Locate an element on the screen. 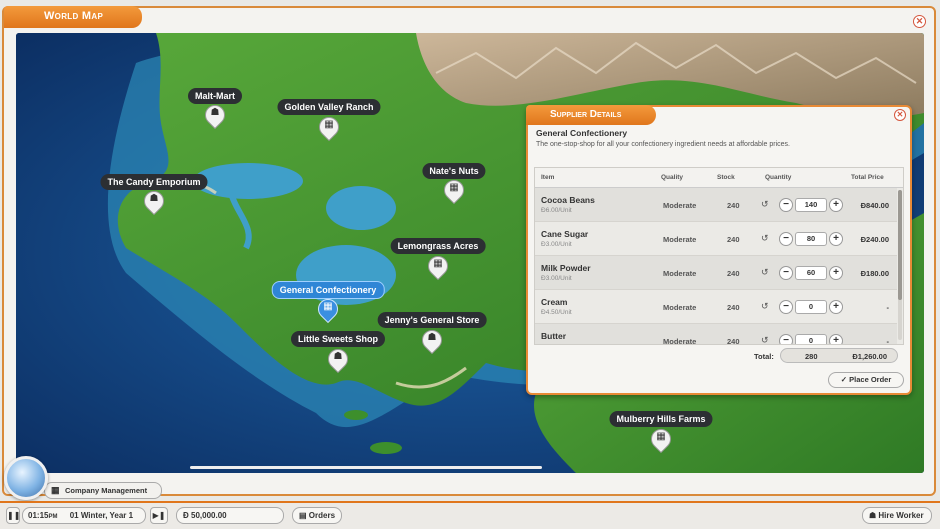 The height and width of the screenshot is (529, 940). quantity-input: 140 is located at coordinates (811, 205).